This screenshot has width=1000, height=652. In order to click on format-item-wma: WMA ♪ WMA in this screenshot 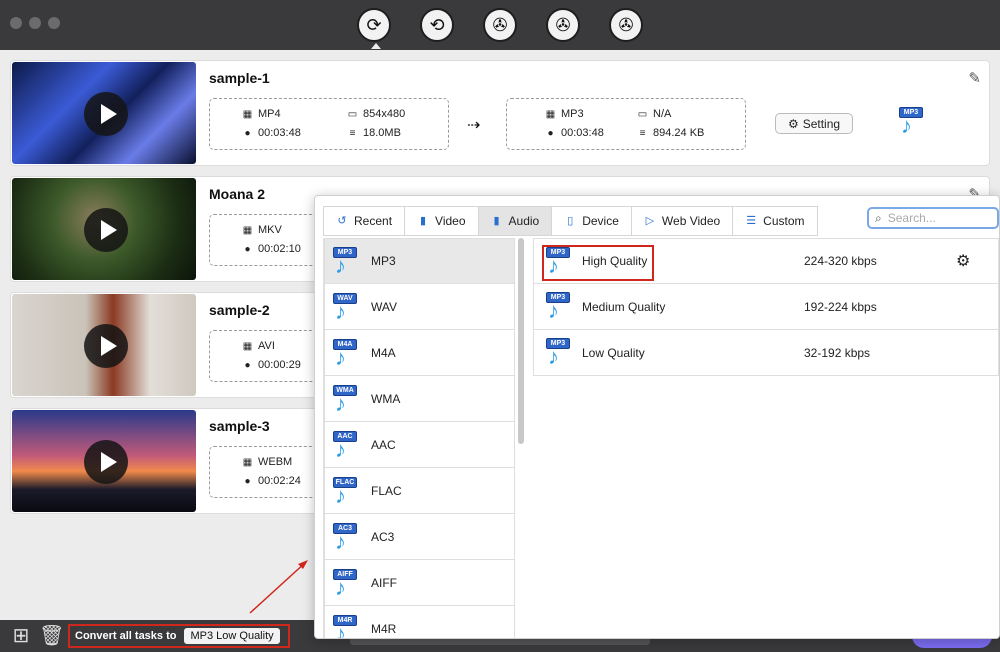, I will do `click(419, 399)`.